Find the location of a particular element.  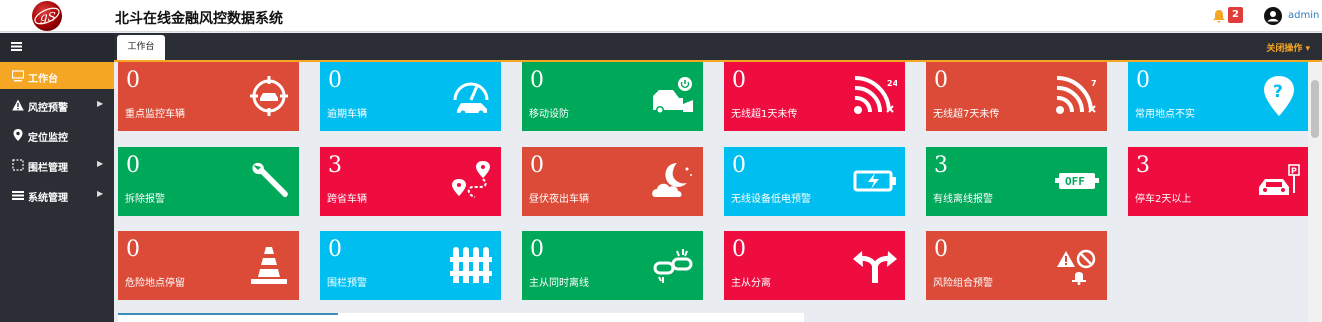

parking-icon: P is located at coordinates (1279, 181).